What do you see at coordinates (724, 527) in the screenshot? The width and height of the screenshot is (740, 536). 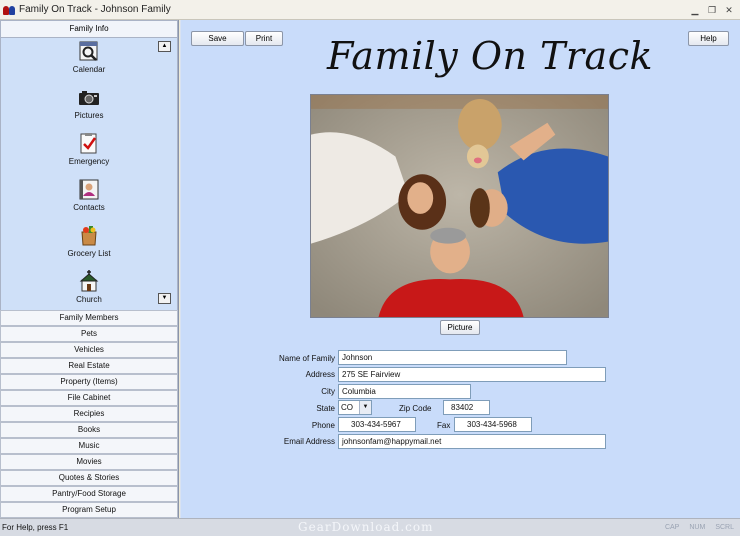 I see `scrl-indicator: SCRL` at bounding box center [724, 527].